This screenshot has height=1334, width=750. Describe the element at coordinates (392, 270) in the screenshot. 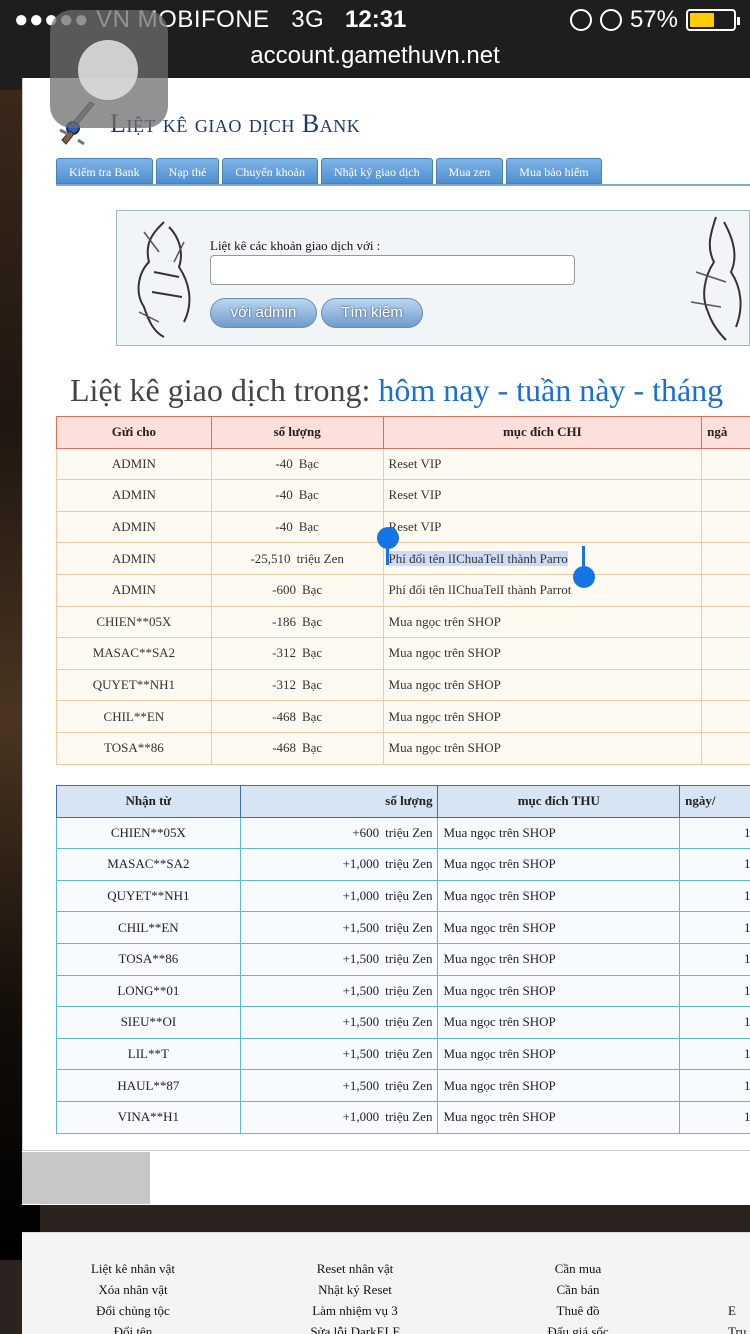

I see `search-input` at that location.